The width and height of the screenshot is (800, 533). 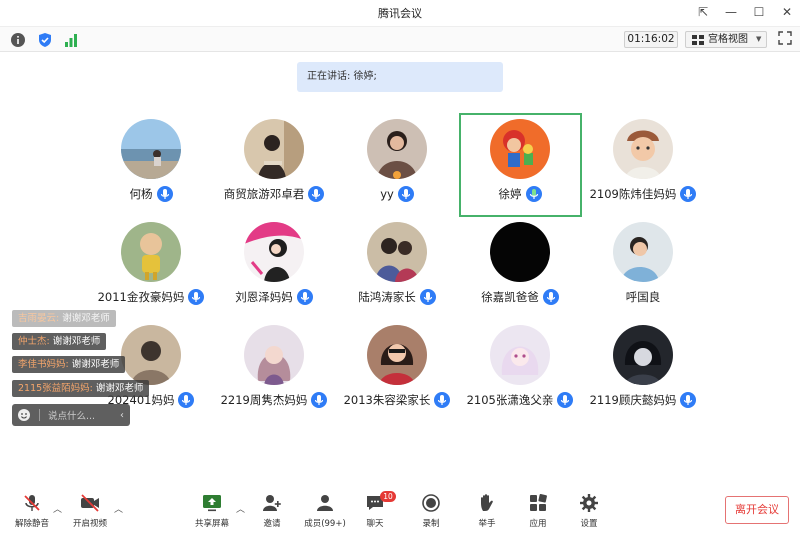 I want to click on chat-sender: 仲士杰:, so click(x=34, y=341).